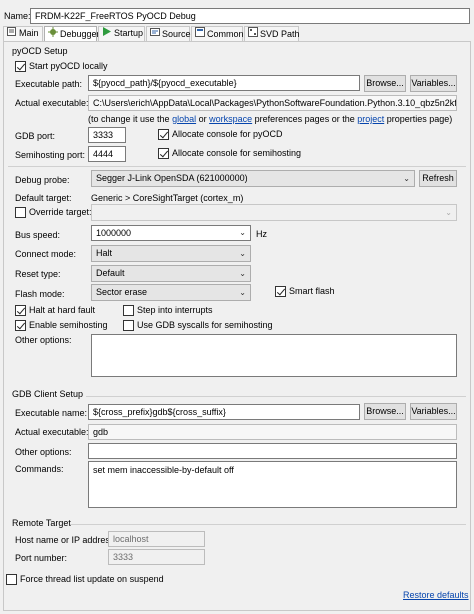 Image resolution: width=474 pixels, height=614 pixels. Describe the element at coordinates (35, 136) in the screenshot. I see `gdb-port-label: GDB port:` at that location.